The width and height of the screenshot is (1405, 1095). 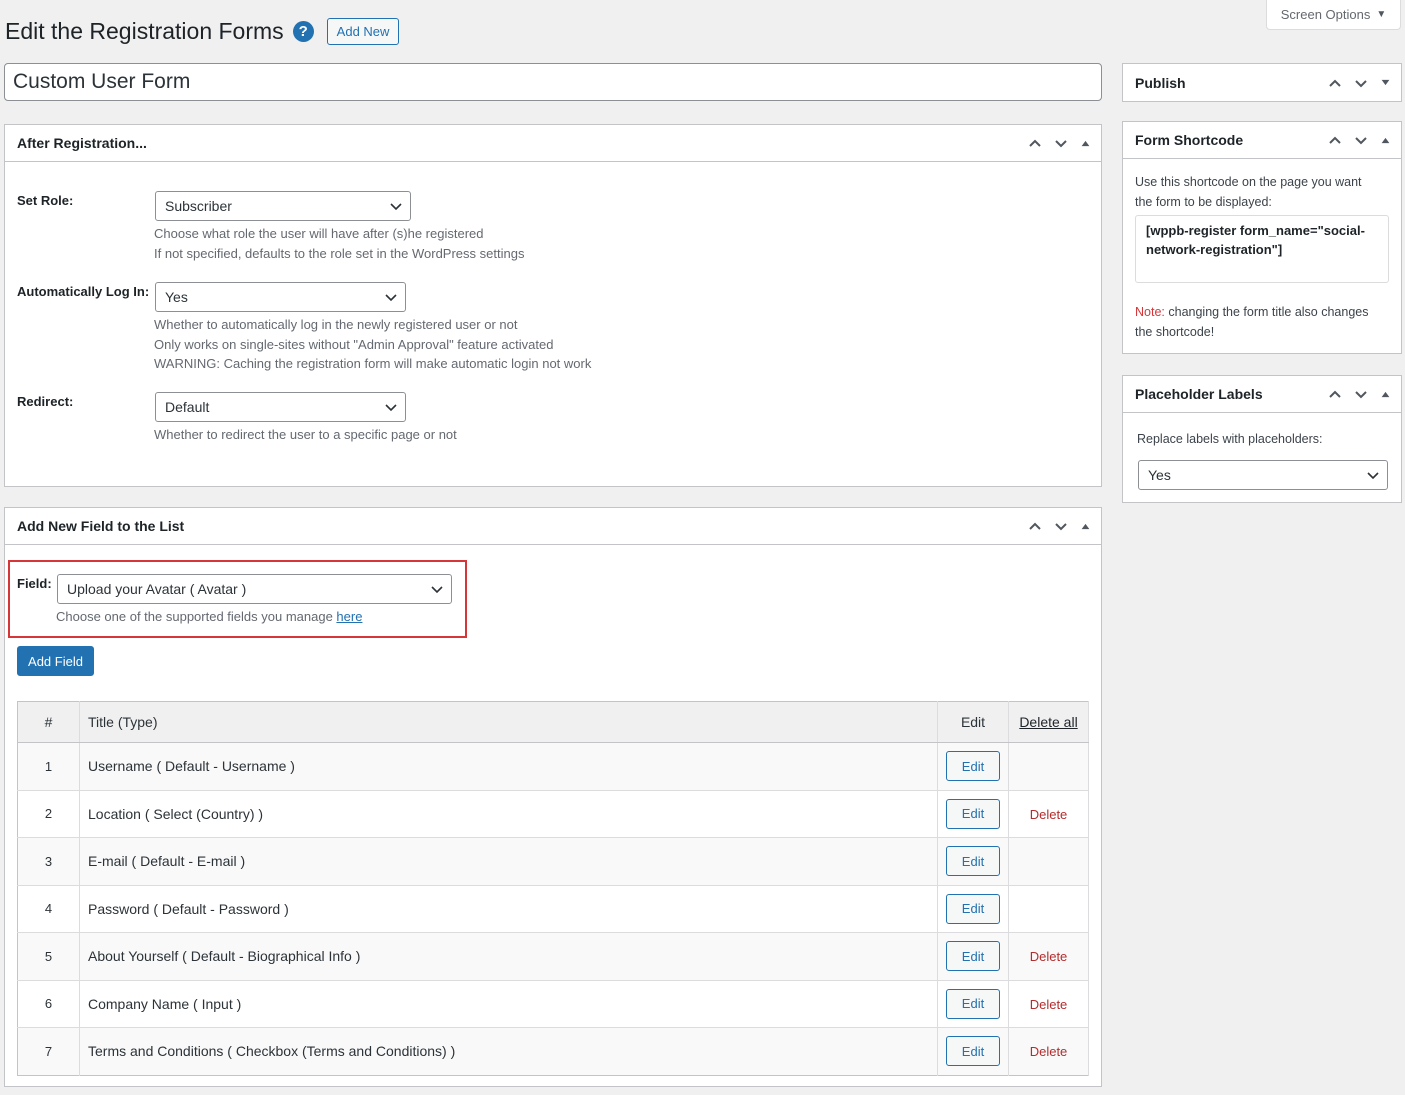 I want to click on row-number: 7, so click(x=48, y=1051).